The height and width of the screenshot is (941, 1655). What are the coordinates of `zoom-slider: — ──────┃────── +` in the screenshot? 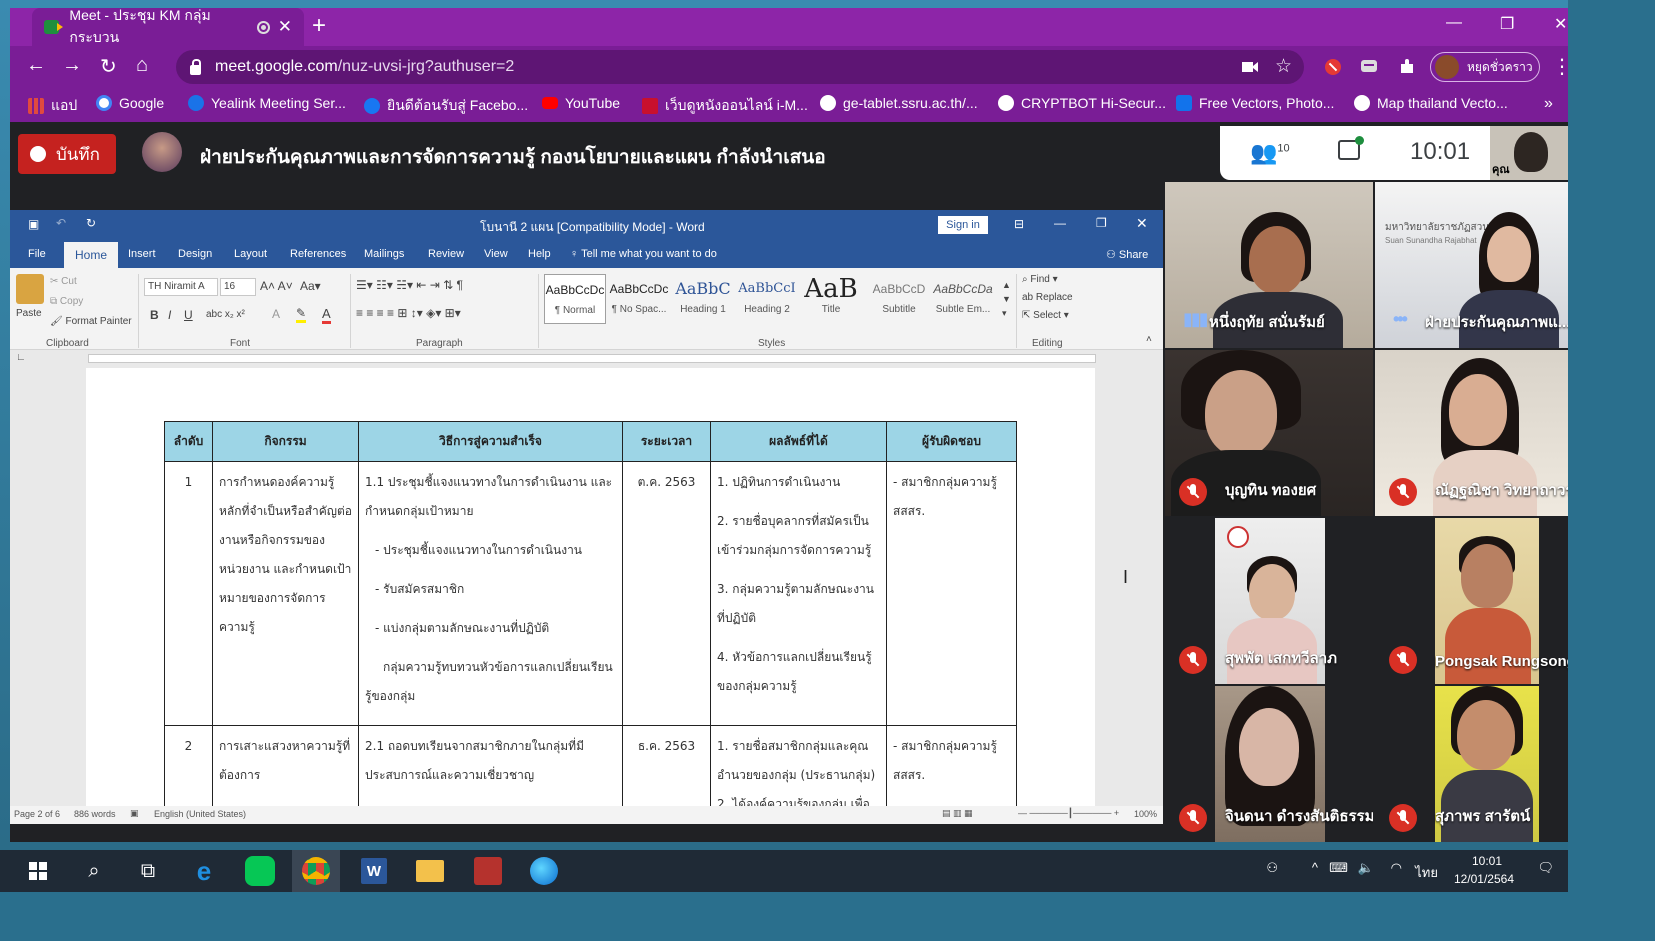 It's located at (1068, 813).